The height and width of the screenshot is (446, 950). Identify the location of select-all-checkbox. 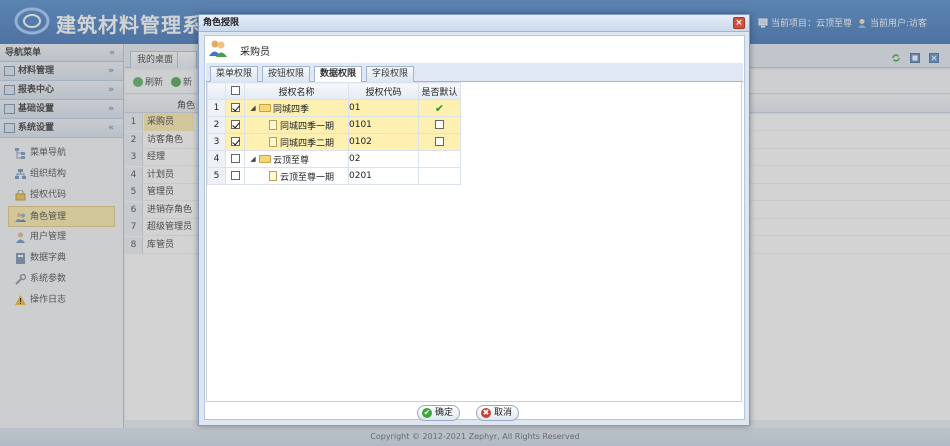
(235, 90).